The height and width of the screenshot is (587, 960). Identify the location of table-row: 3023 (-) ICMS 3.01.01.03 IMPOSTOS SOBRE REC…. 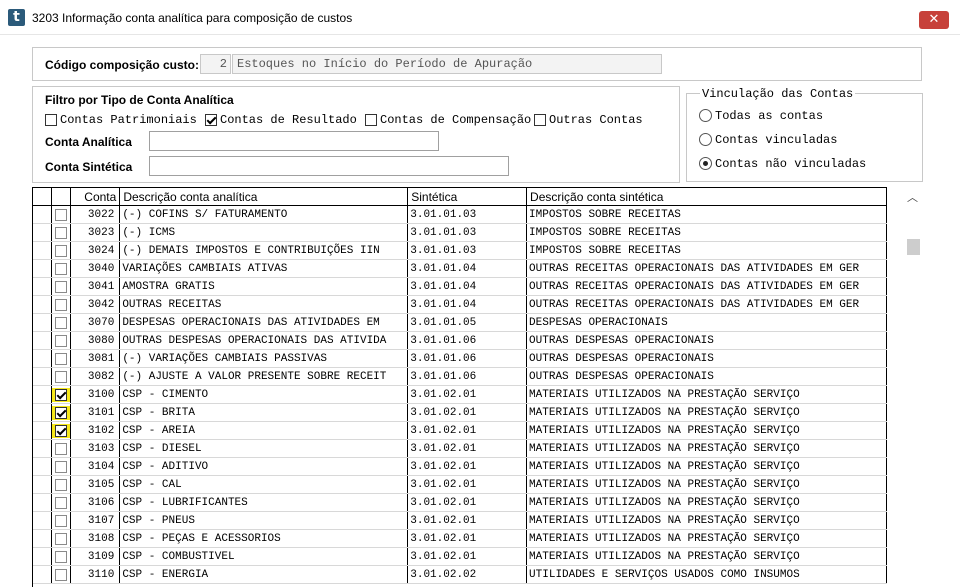
(460, 232).